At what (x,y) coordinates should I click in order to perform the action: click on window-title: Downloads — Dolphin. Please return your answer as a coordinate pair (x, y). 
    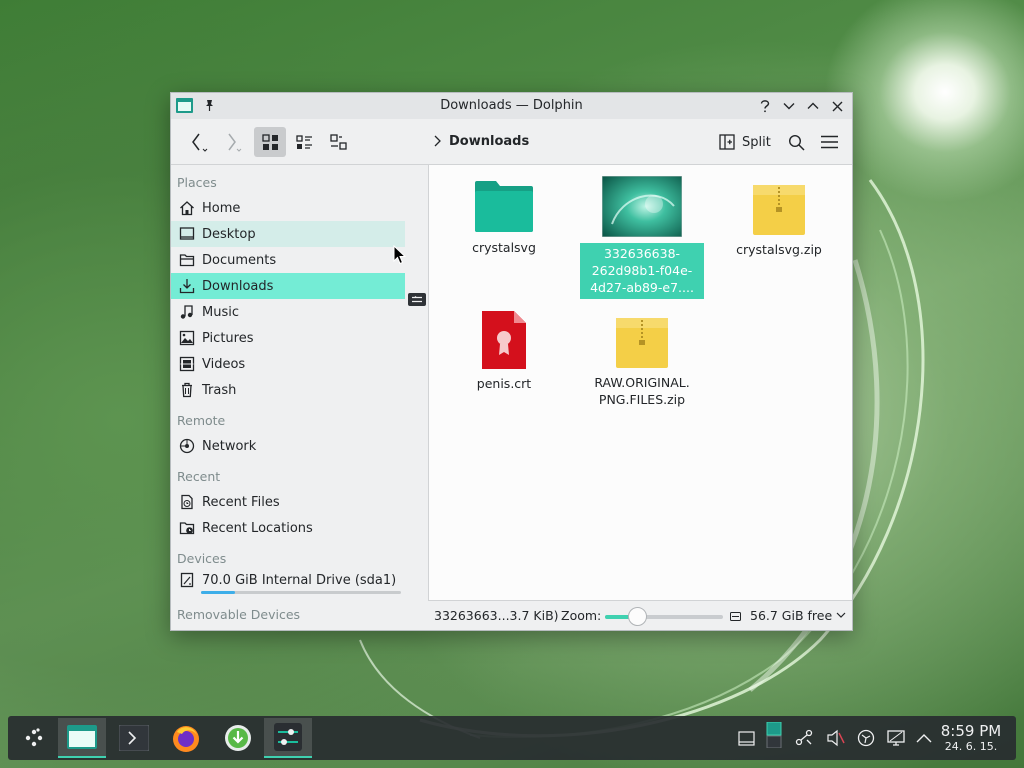
    Looking at the image, I should click on (511, 105).